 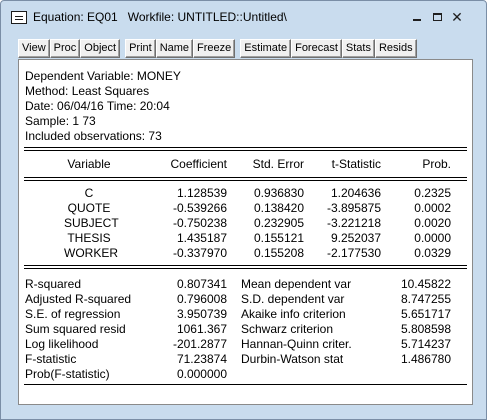 What do you see at coordinates (198, 164) in the screenshot?
I see `col-header-coefficient: Coefficient` at bounding box center [198, 164].